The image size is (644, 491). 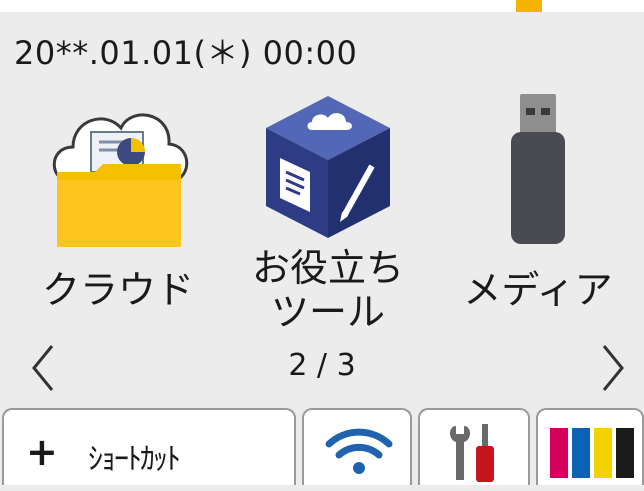 I want to click on app-cloud-label: クラウド, so click(x=117, y=290).